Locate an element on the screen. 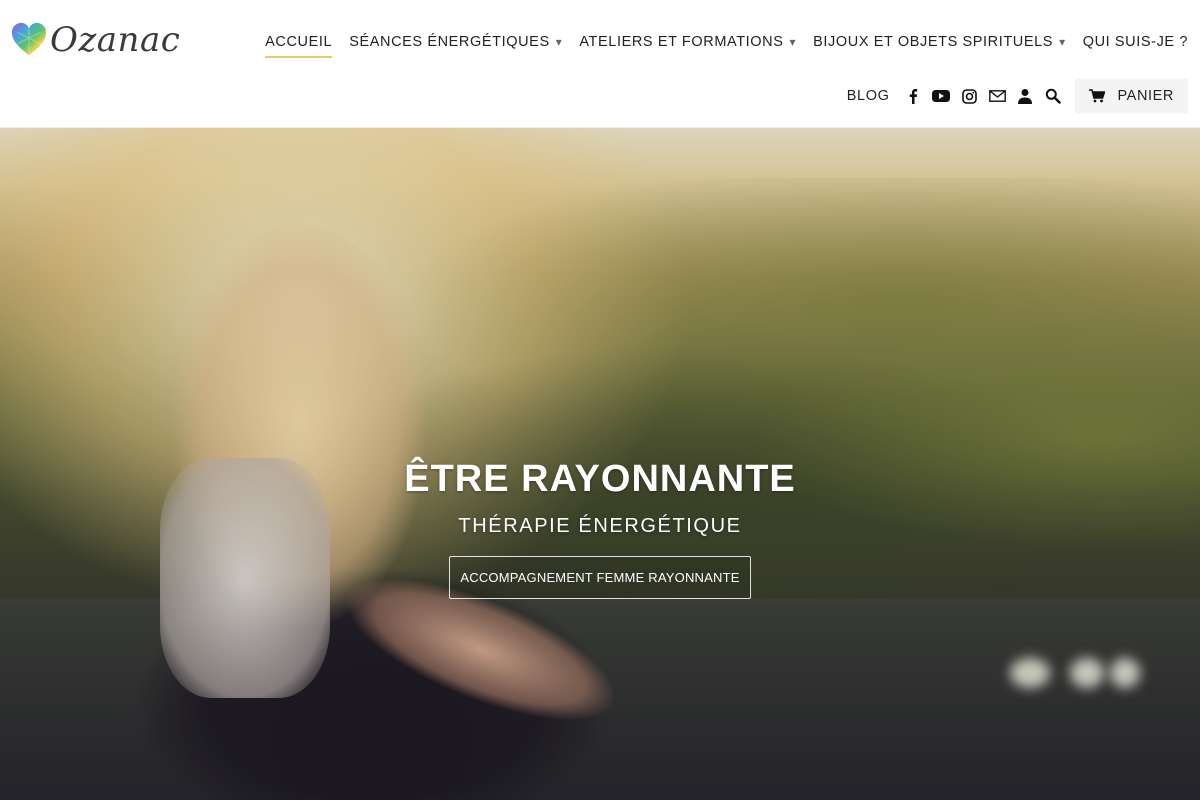 The height and width of the screenshot is (800, 1200). instagram-icon is located at coordinates (969, 96).